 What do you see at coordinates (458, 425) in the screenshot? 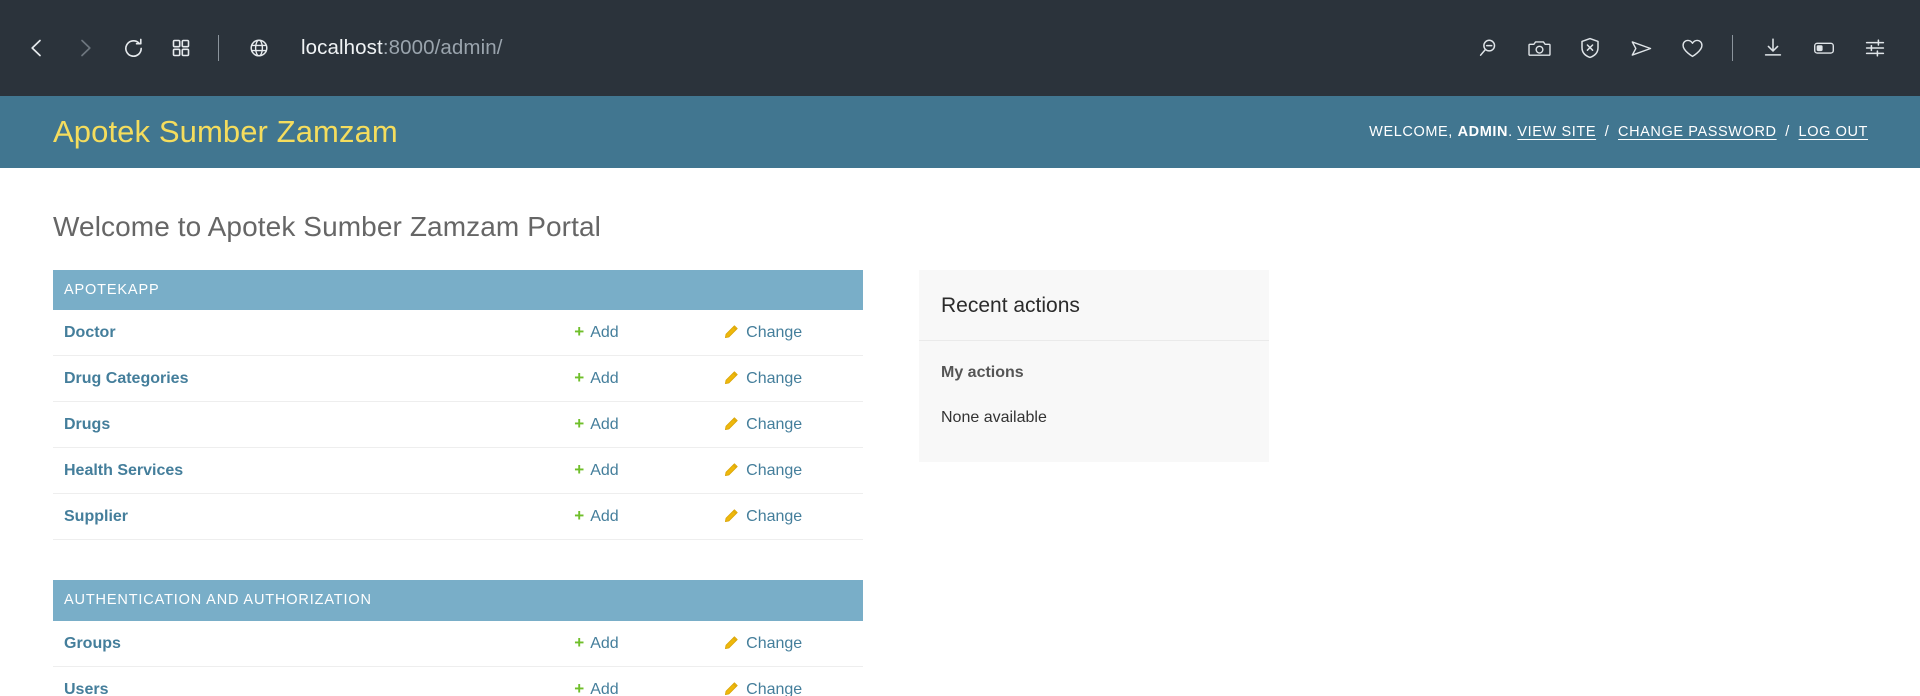
I see `app-model-row: Drugs + Add Change` at bounding box center [458, 425].